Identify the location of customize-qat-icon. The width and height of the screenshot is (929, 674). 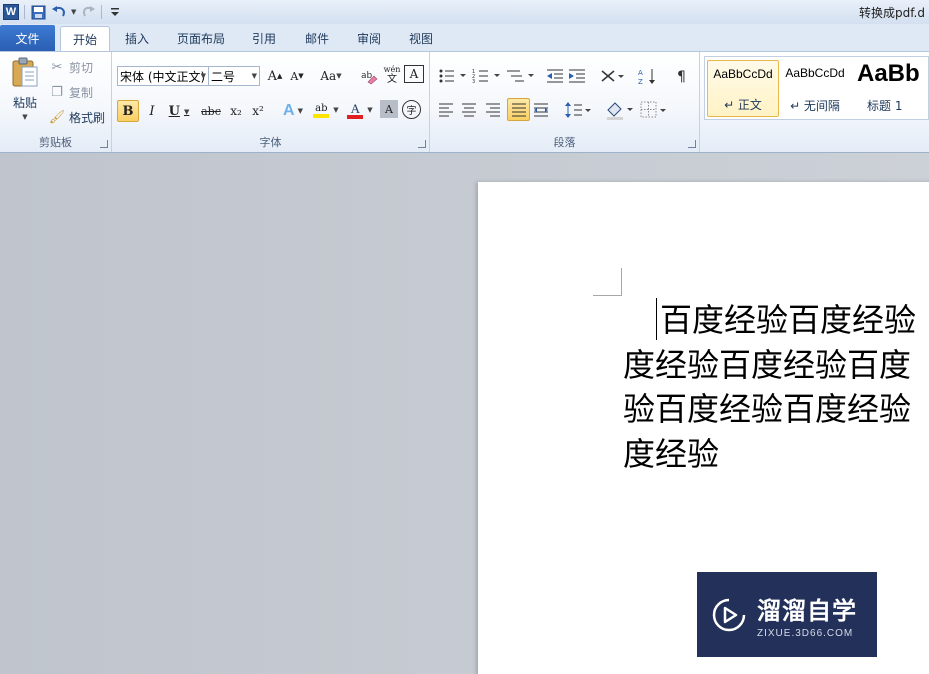
(115, 12).